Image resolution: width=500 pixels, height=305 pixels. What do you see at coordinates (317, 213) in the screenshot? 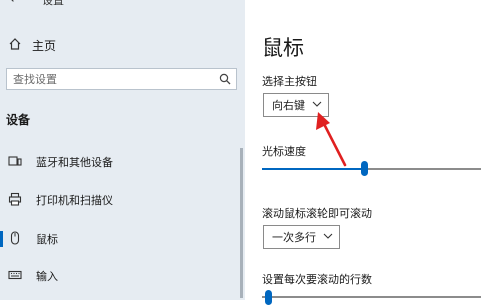
I see `scroll-wheel-label: 滚动鼠标滚轮即可滚动` at bounding box center [317, 213].